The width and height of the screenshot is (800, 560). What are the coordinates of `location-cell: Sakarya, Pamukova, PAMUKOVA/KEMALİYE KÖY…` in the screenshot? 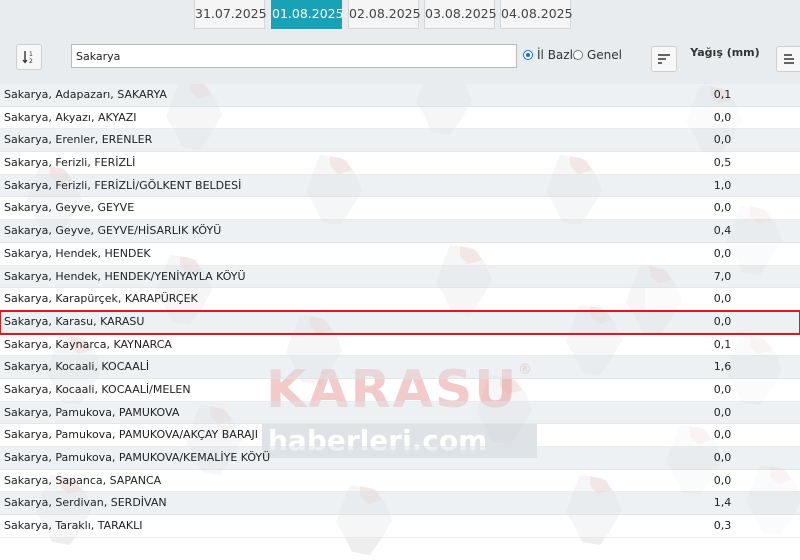 It's located at (137, 457).